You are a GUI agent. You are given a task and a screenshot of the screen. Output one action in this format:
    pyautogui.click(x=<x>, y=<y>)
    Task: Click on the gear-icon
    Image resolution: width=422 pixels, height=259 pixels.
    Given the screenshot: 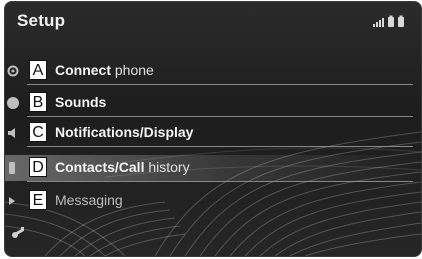 What is the action you would take?
    pyautogui.click(x=13, y=71)
    